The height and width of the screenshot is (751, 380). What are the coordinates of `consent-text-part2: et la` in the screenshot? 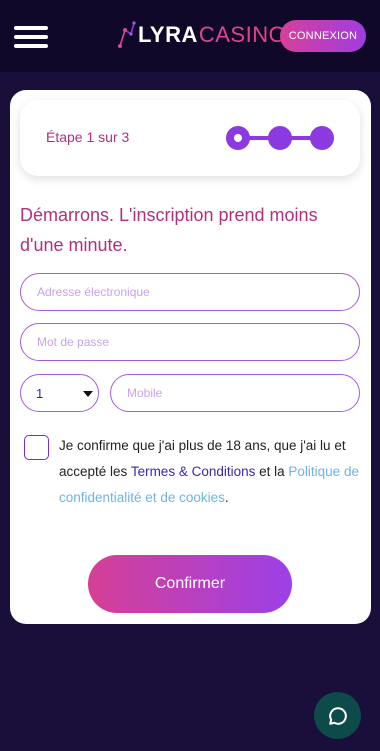 It's located at (272, 471).